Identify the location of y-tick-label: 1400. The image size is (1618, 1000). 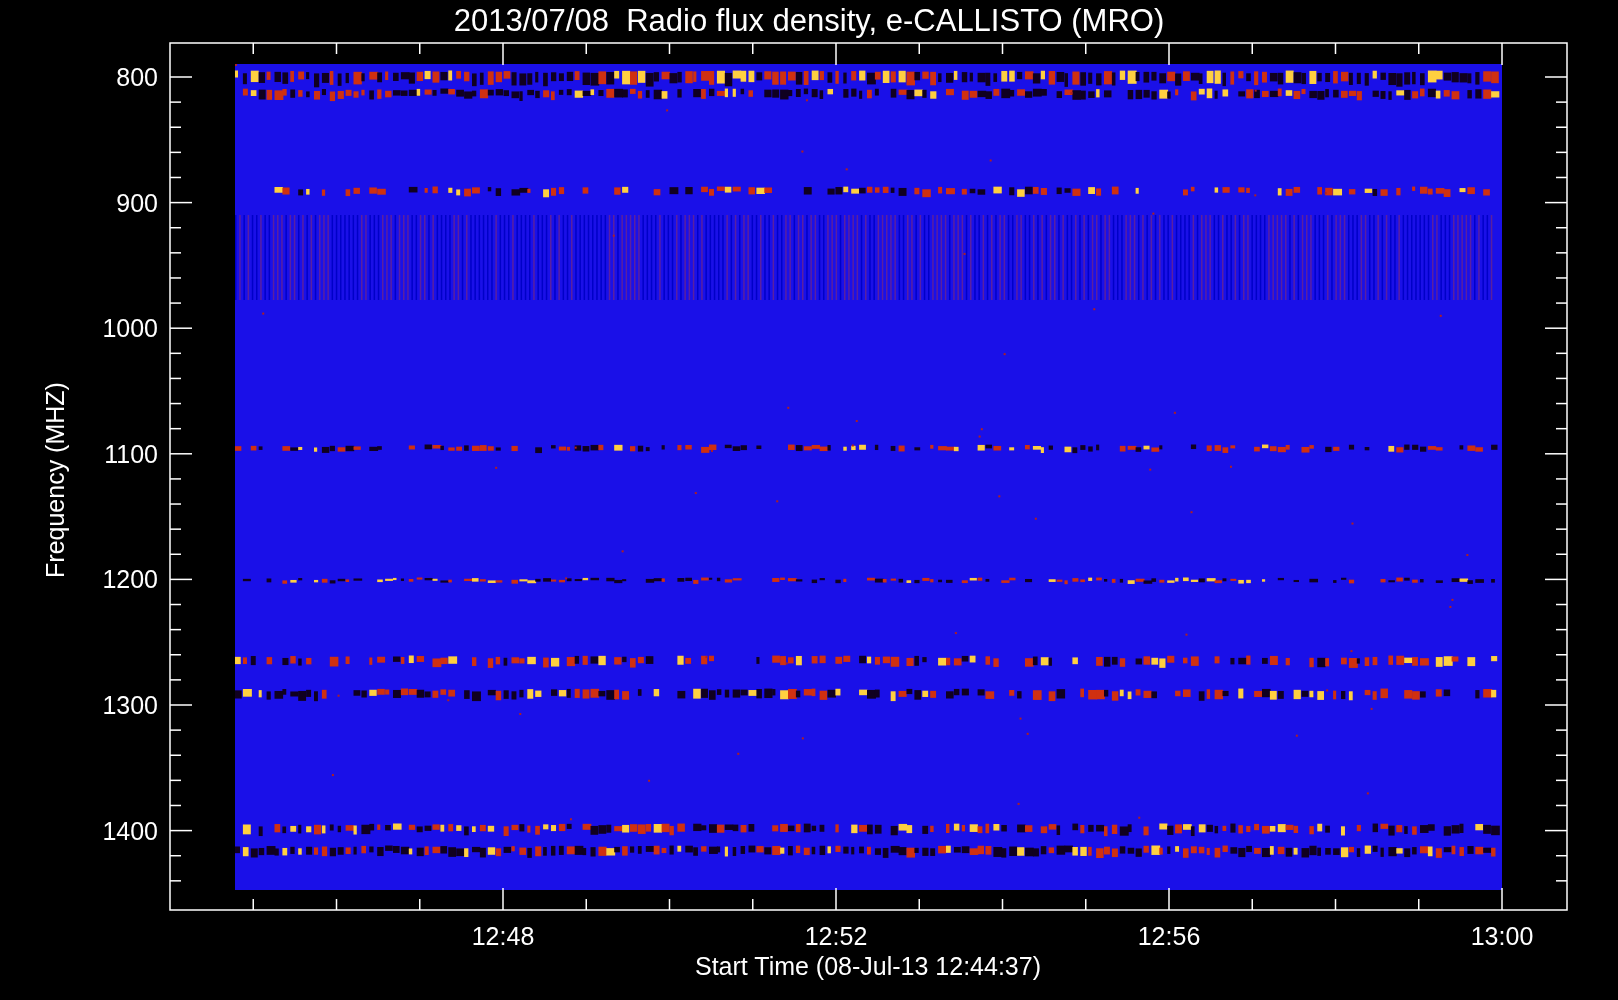
(130, 830).